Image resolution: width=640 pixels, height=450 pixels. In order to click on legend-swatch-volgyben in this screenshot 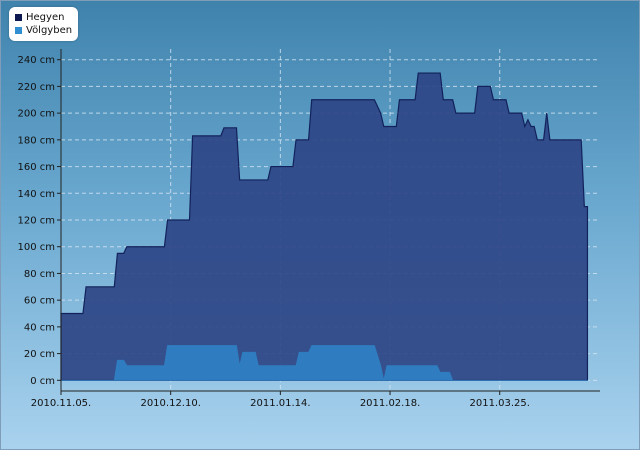, I will do `click(18, 30)`.